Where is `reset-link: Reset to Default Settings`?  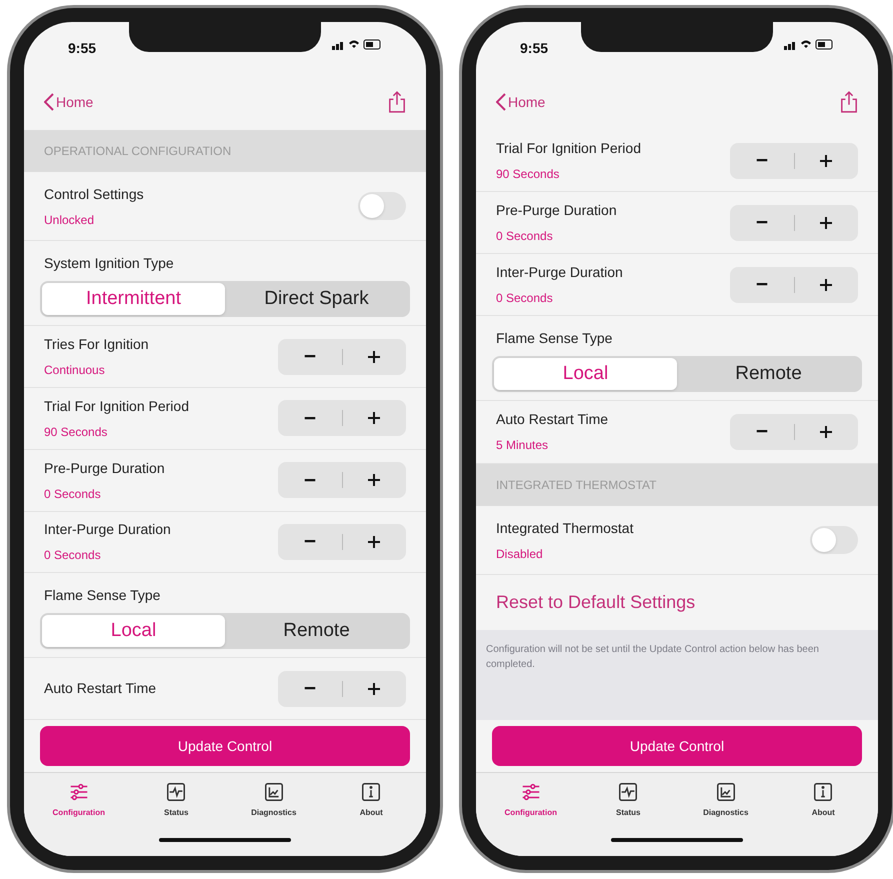 reset-link: Reset to Default Settings is located at coordinates (596, 602).